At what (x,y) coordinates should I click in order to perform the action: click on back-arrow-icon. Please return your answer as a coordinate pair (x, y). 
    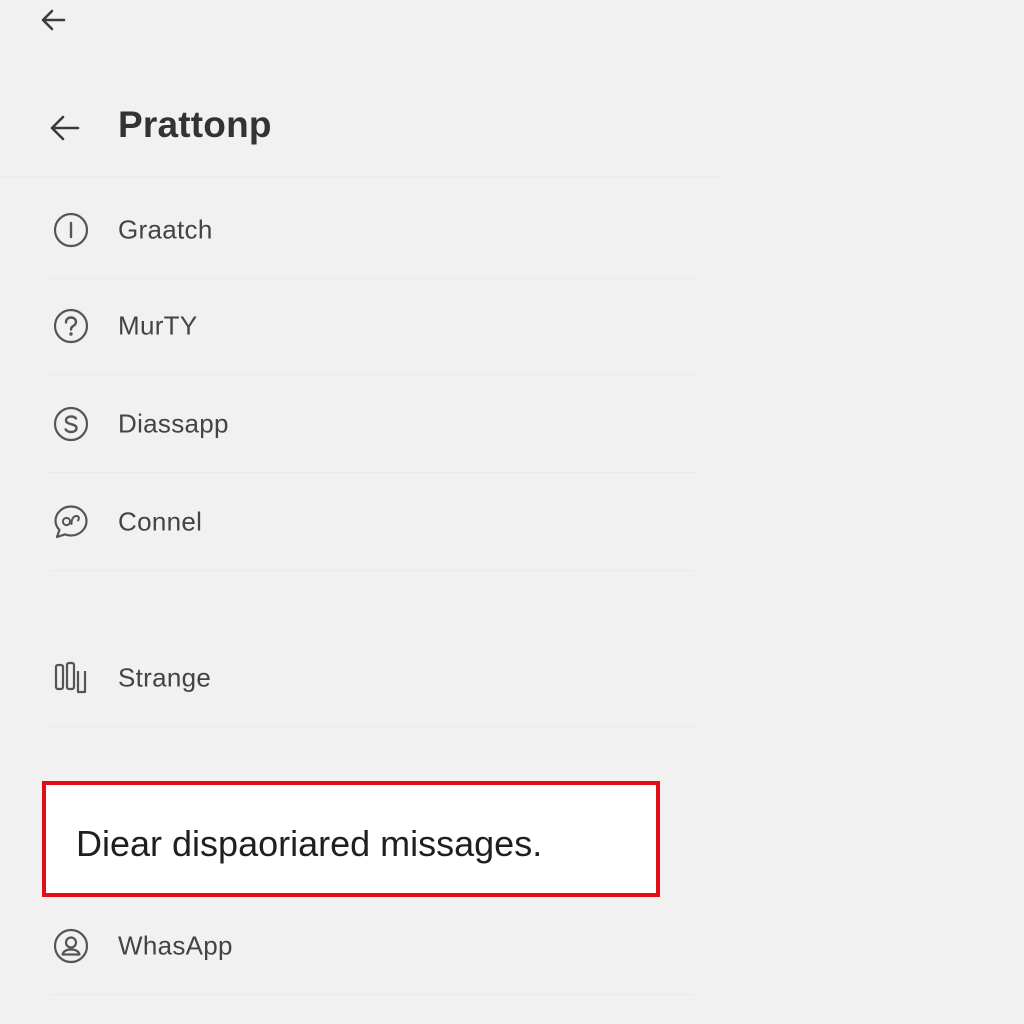
    Looking at the image, I should click on (65, 128).